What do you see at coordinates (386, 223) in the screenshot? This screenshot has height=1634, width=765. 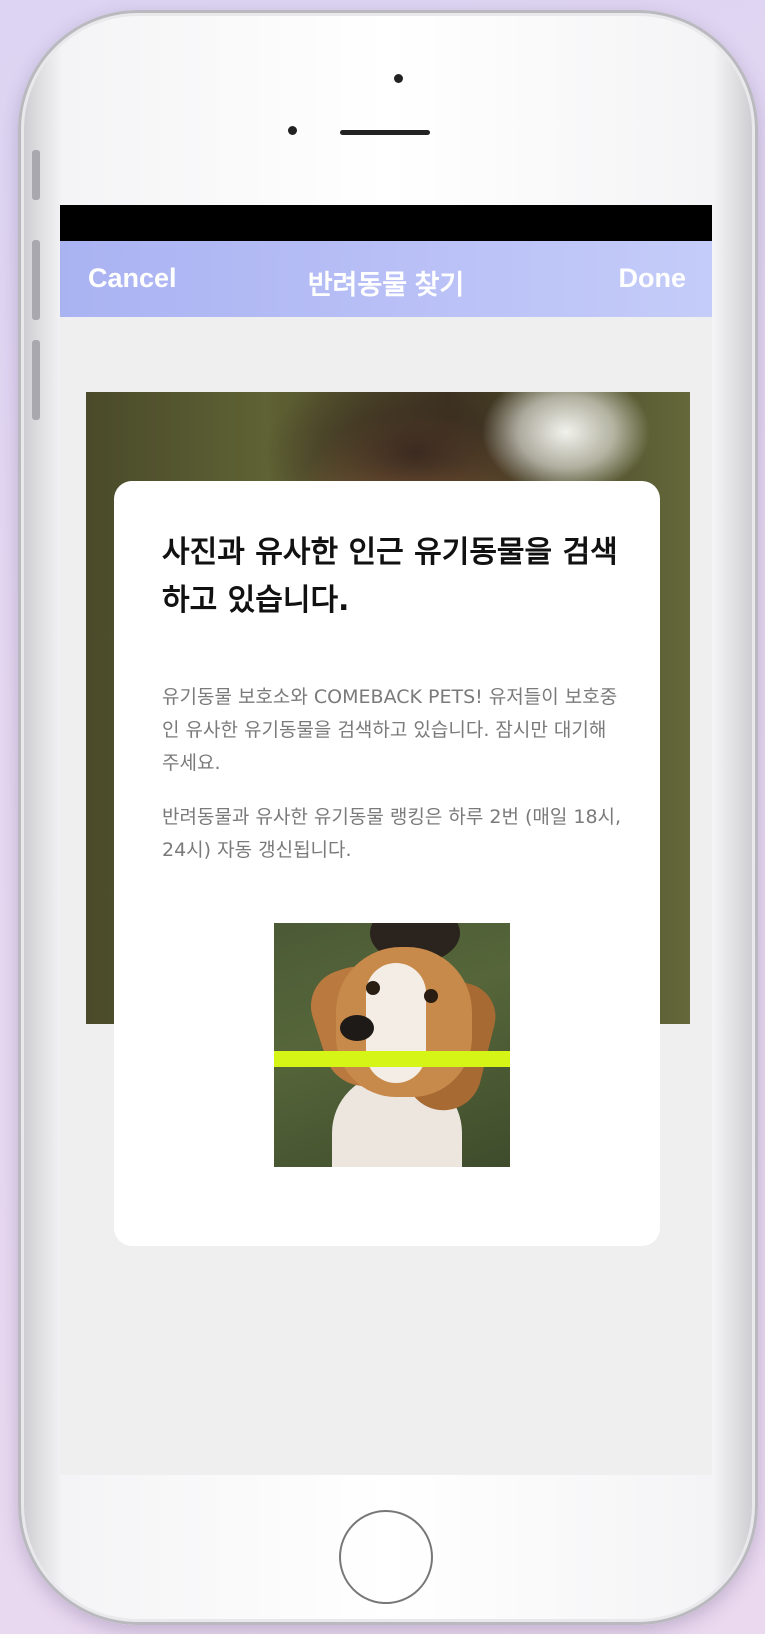 I see `status-bar` at bounding box center [386, 223].